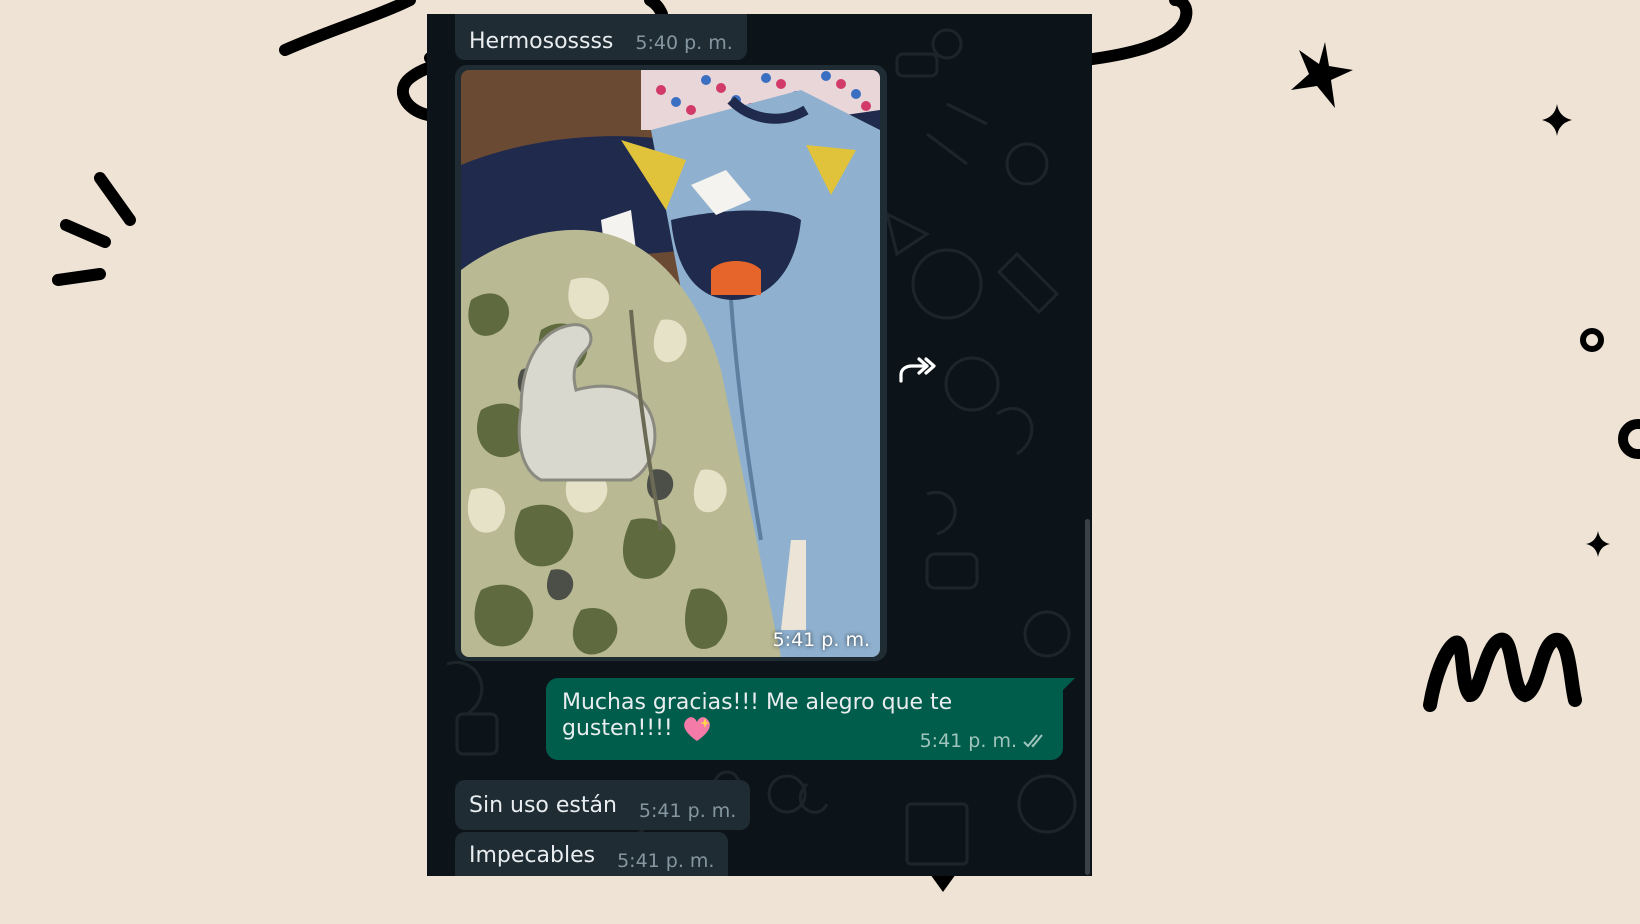 Image resolution: width=1640 pixels, height=924 pixels. What do you see at coordinates (1629, 439) in the screenshot?
I see `ring-edge-doodle` at bounding box center [1629, 439].